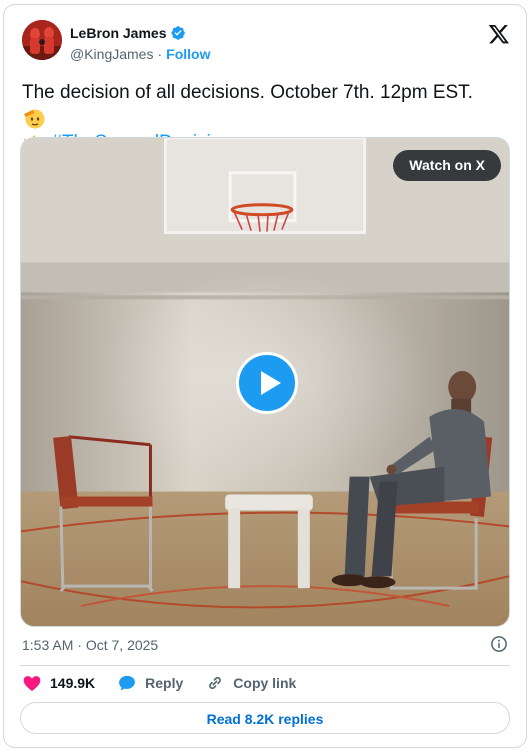  I want to click on speech-bubble-icon, so click(127, 683).